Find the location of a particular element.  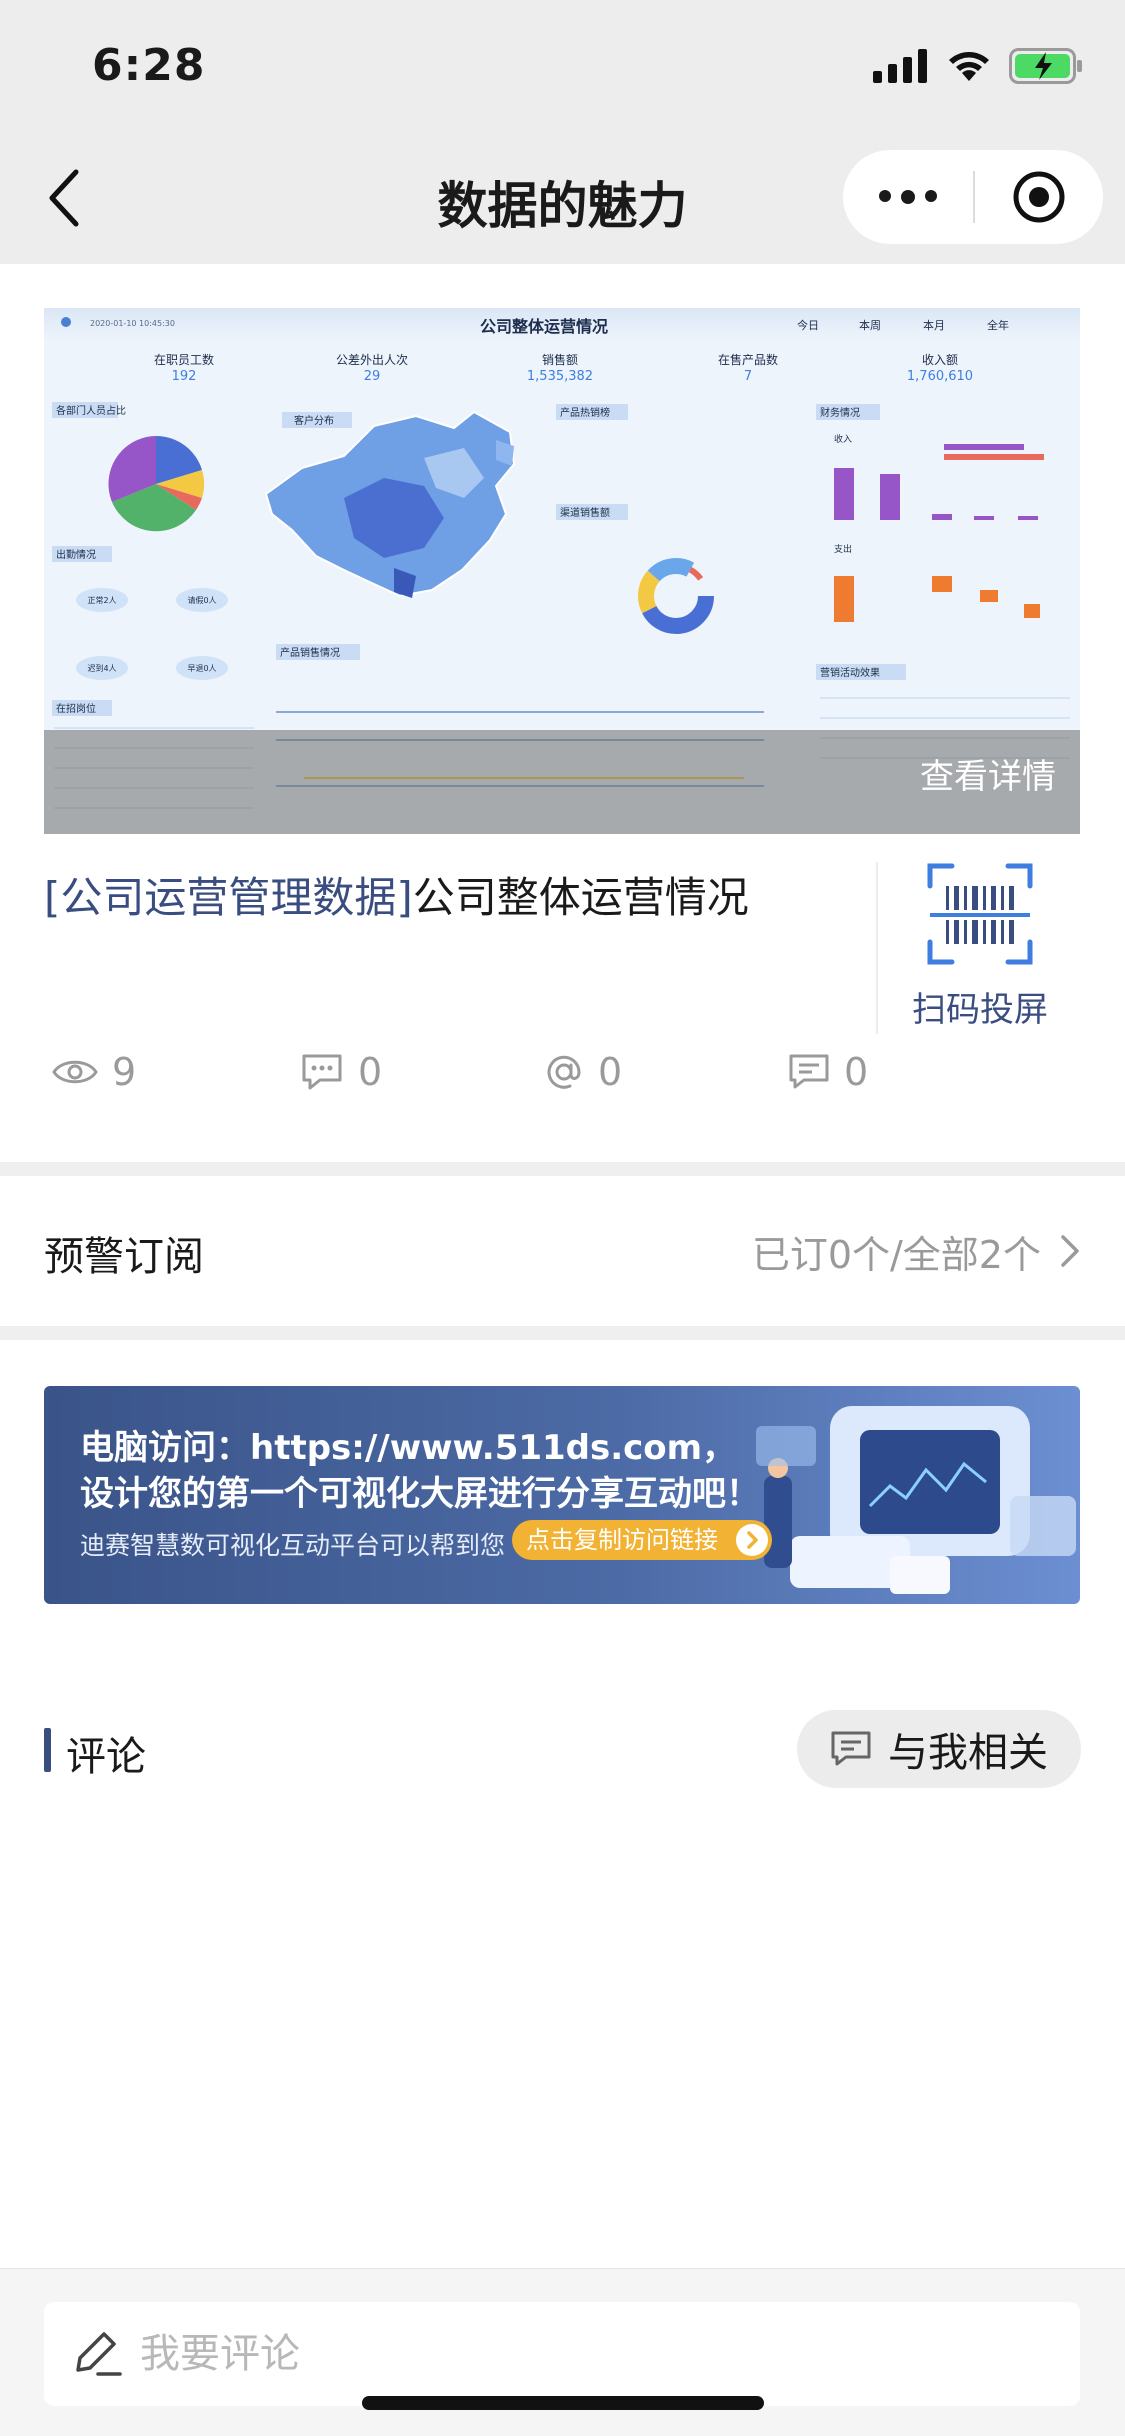

comments-heading: 评论 is located at coordinates (106, 1757).